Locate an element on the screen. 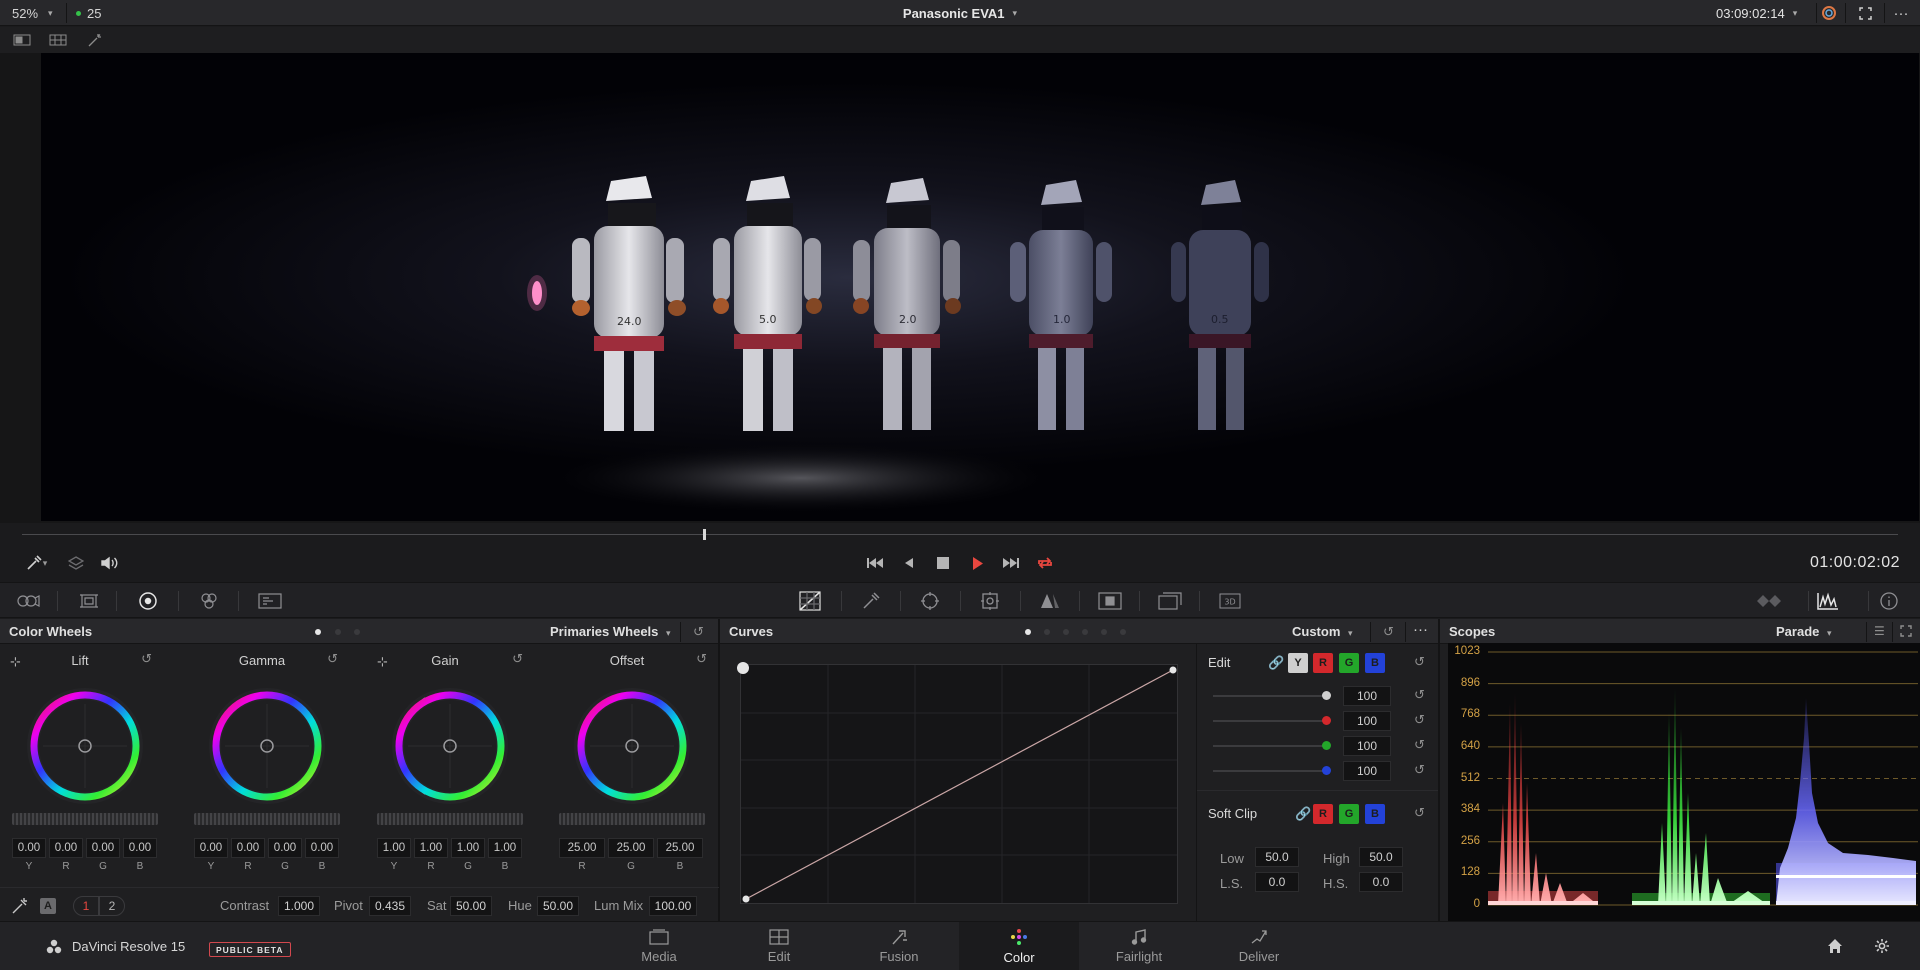 The image size is (1920, 970). low-field: 50.0 is located at coordinates (1277, 857).